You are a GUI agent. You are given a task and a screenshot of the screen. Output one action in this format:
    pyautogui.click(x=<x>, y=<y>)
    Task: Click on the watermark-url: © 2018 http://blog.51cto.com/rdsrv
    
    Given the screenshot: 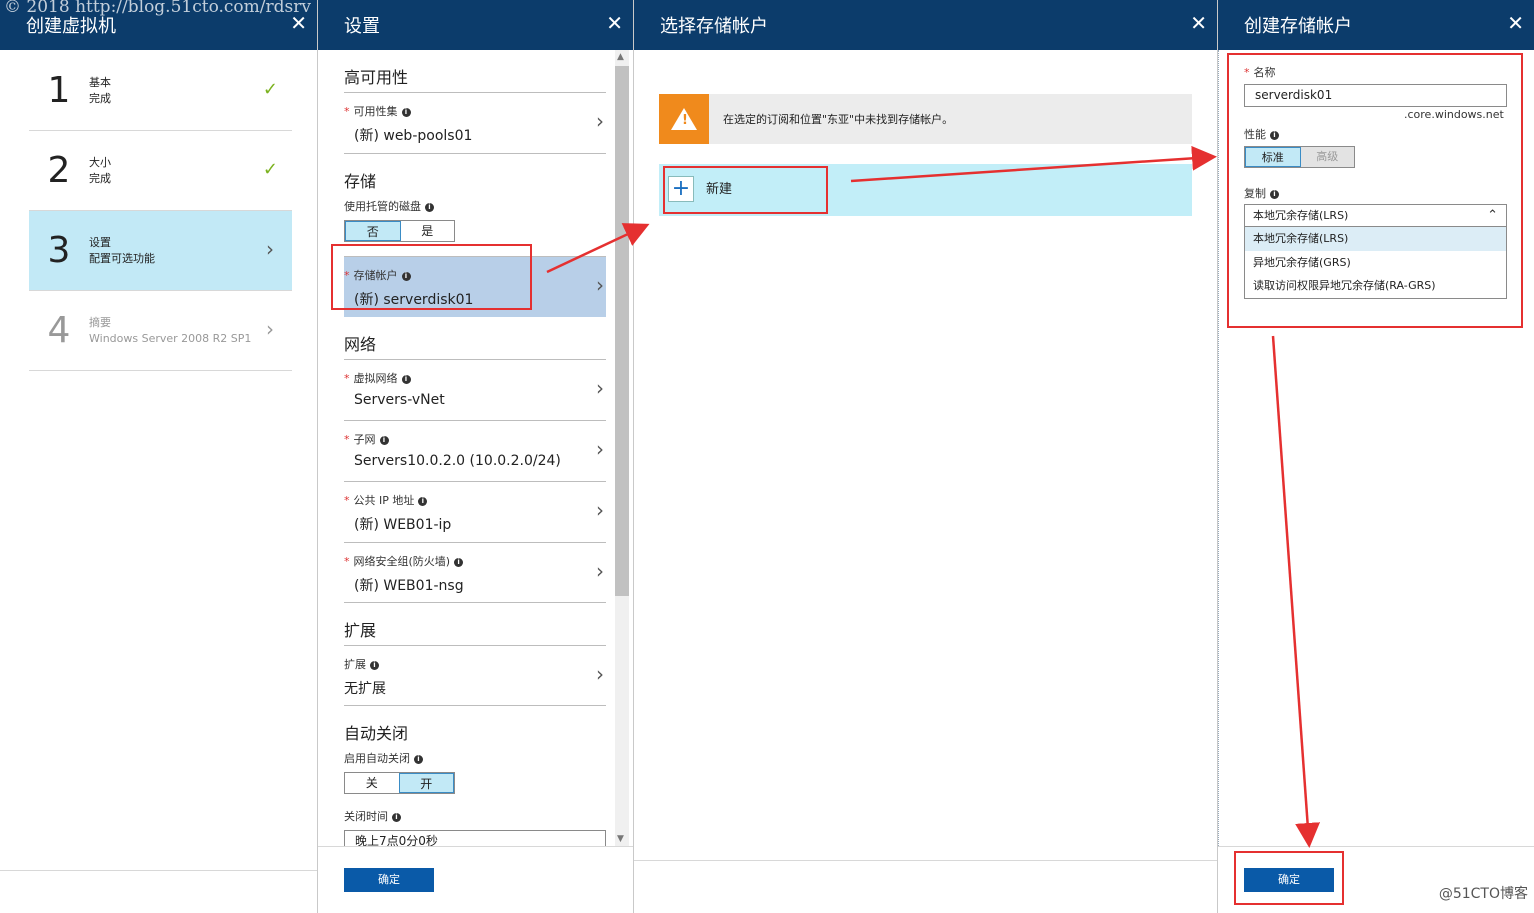 What is the action you would take?
    pyautogui.click(x=157, y=8)
    